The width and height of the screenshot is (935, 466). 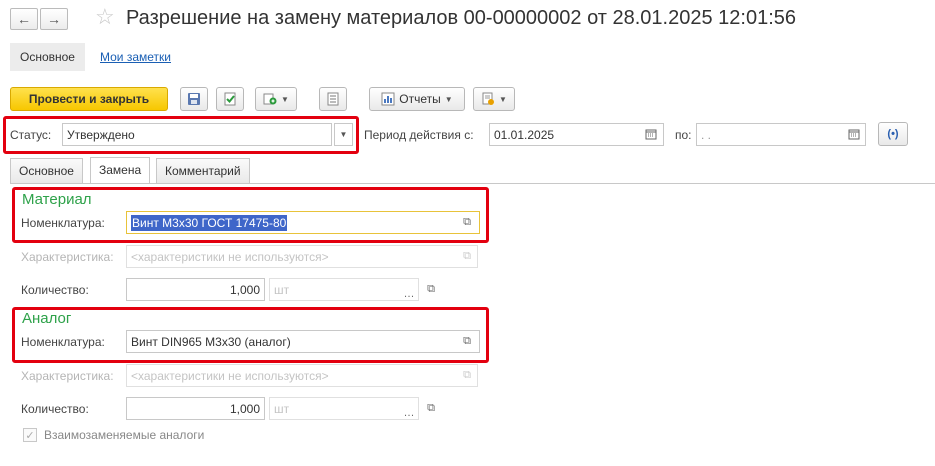 What do you see at coordinates (195, 408) in the screenshot?
I see `analog-quantity-input: 1,000` at bounding box center [195, 408].